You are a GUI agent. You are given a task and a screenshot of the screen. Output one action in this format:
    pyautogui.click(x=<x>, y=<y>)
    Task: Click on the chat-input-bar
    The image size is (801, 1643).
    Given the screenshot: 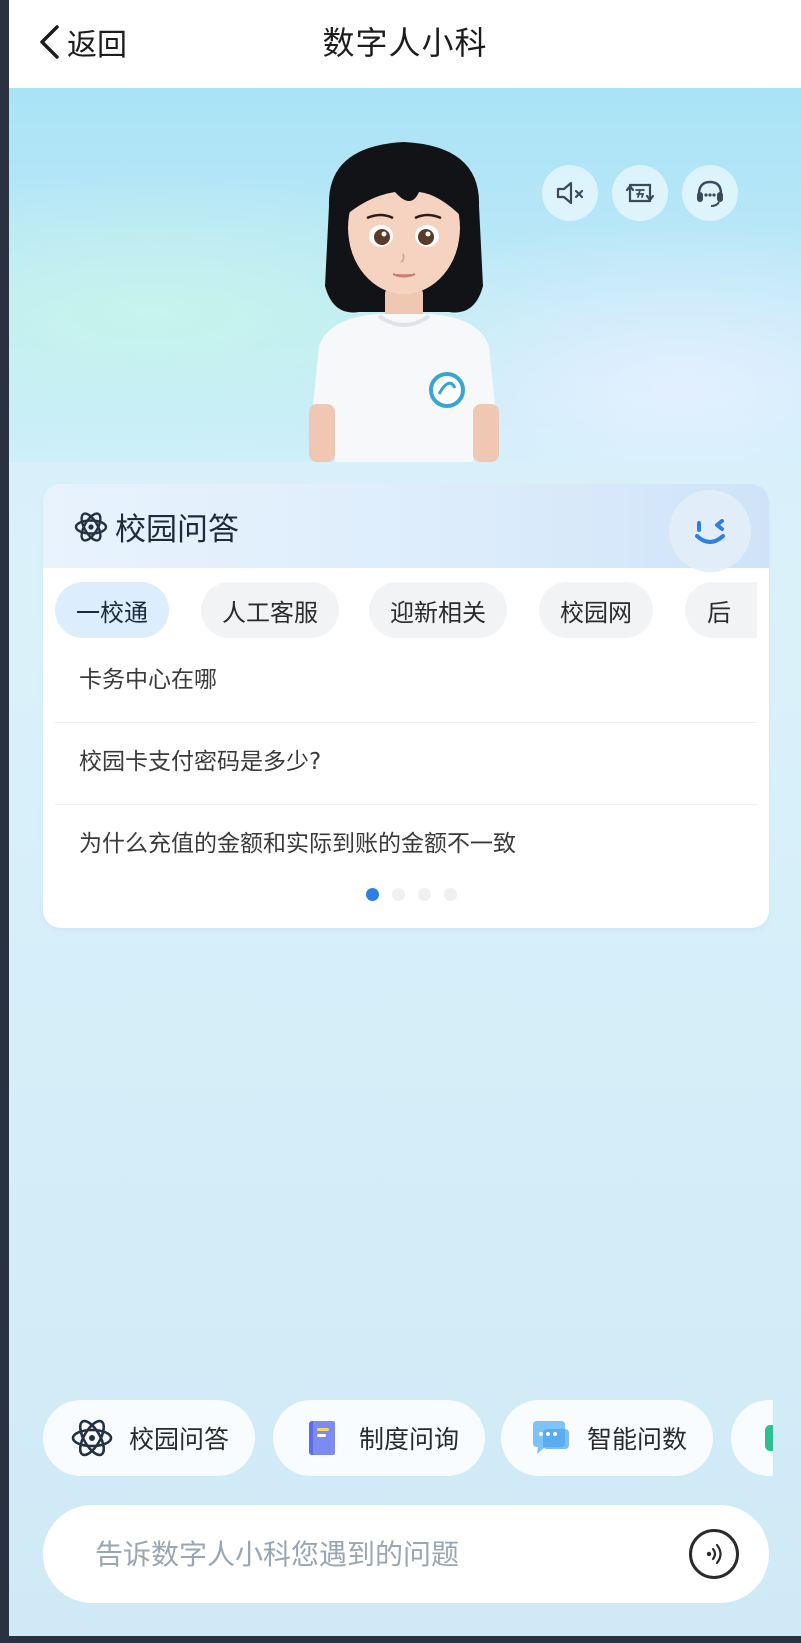 What is the action you would take?
    pyautogui.click(x=406, y=1554)
    